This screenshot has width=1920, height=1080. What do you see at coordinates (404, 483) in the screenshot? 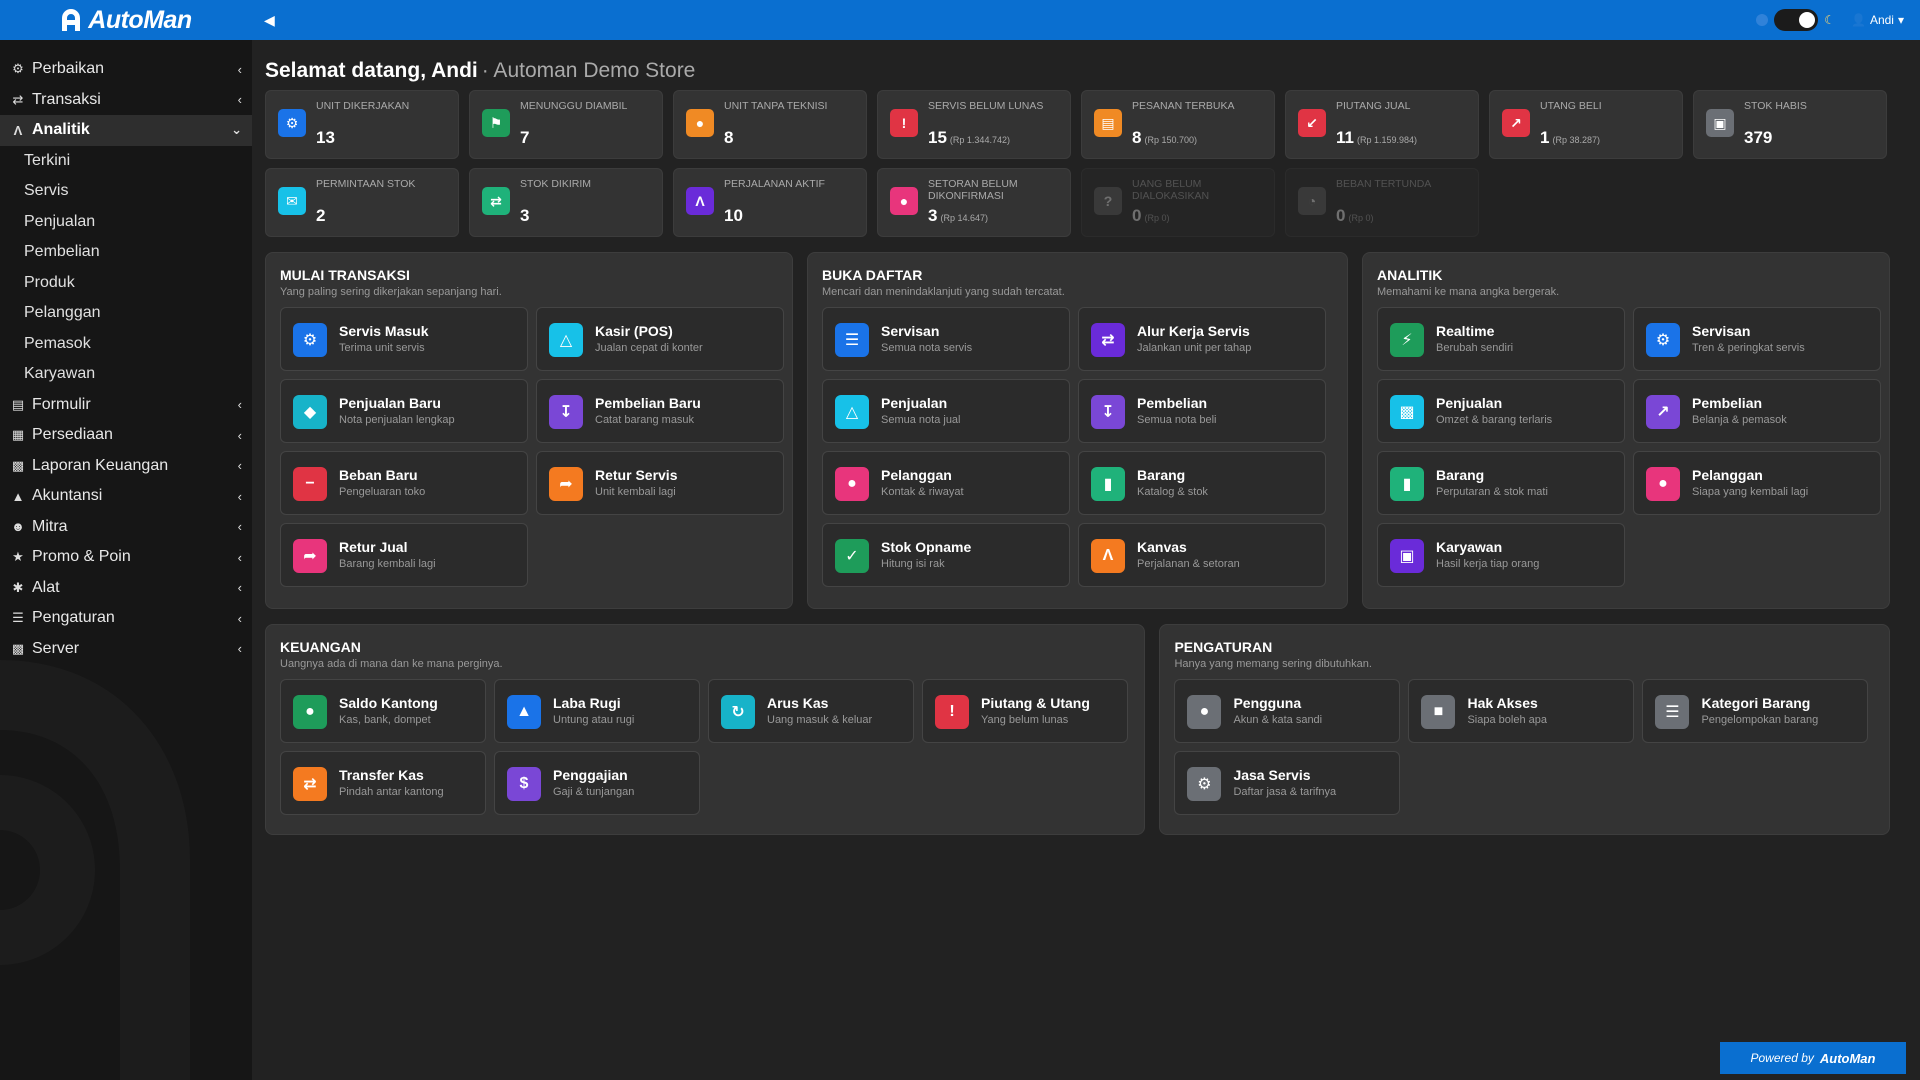
I see `shortcut-card-beban-baru: − Beban Baru Pengeluaran toko` at bounding box center [404, 483].